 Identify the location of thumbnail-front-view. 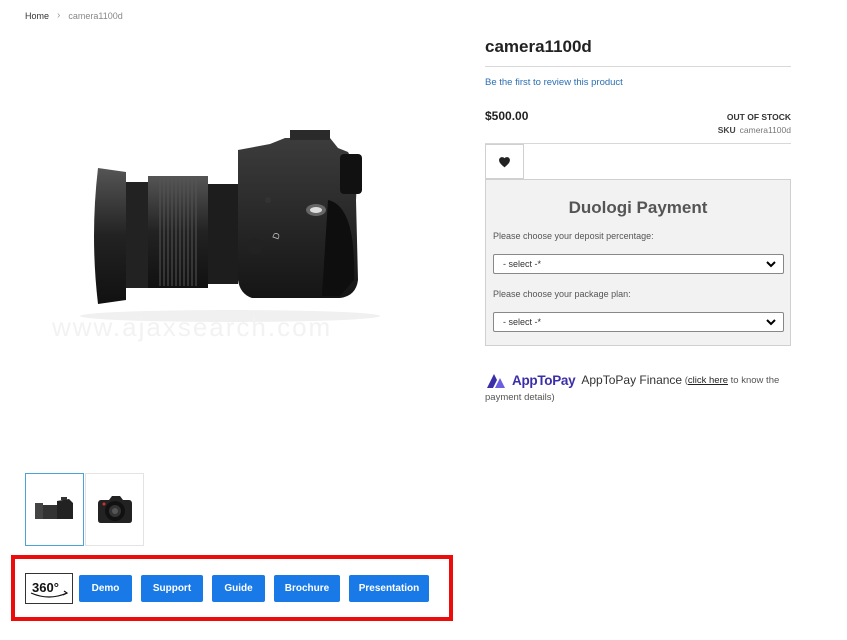
(114, 509).